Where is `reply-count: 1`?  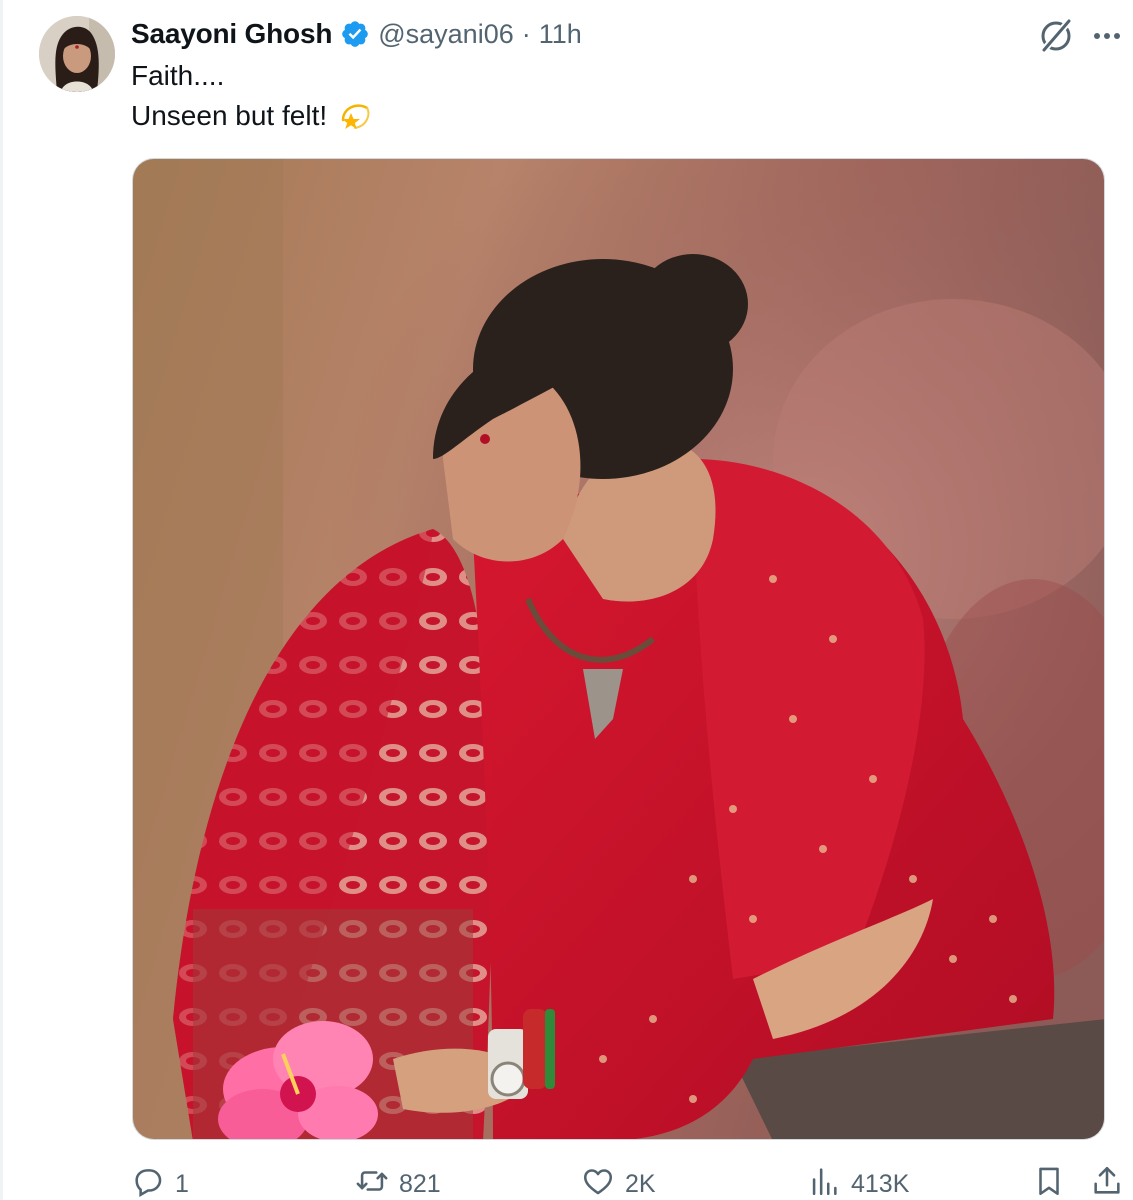
reply-count: 1 is located at coordinates (182, 1183).